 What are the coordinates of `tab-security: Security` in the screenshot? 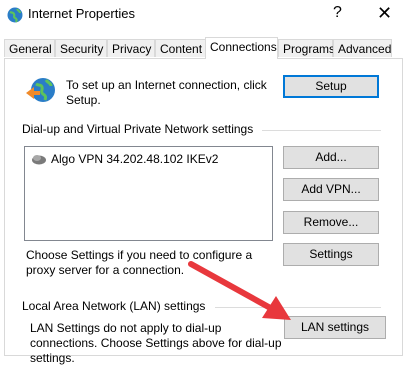 It's located at (81, 48).